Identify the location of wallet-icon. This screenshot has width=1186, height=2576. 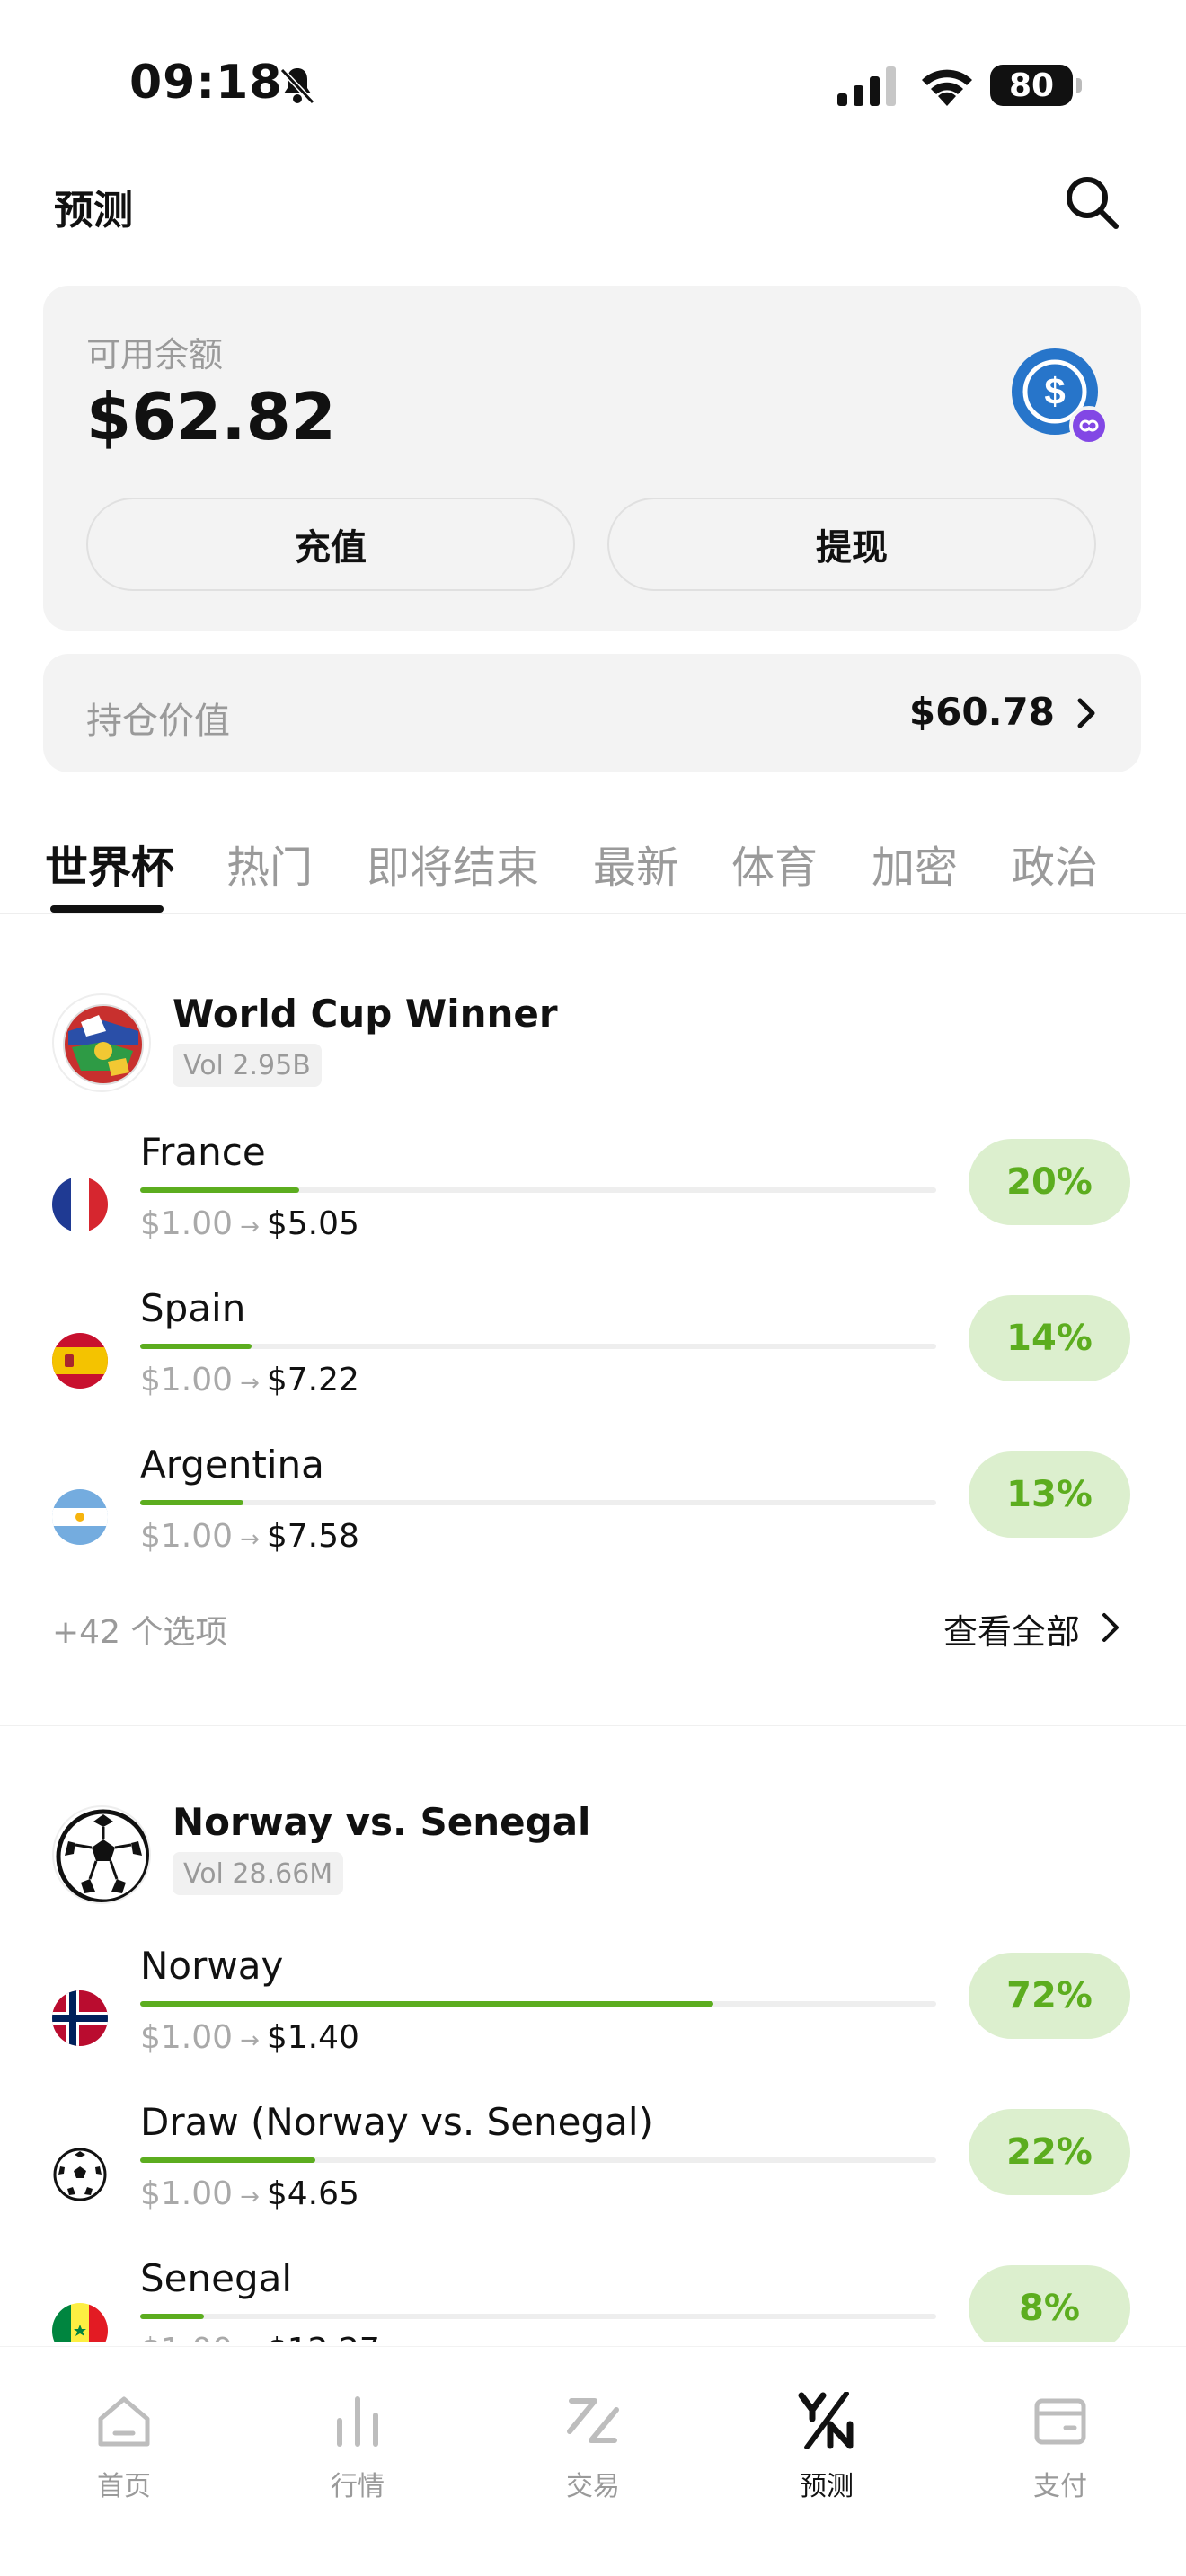
(1060, 2421).